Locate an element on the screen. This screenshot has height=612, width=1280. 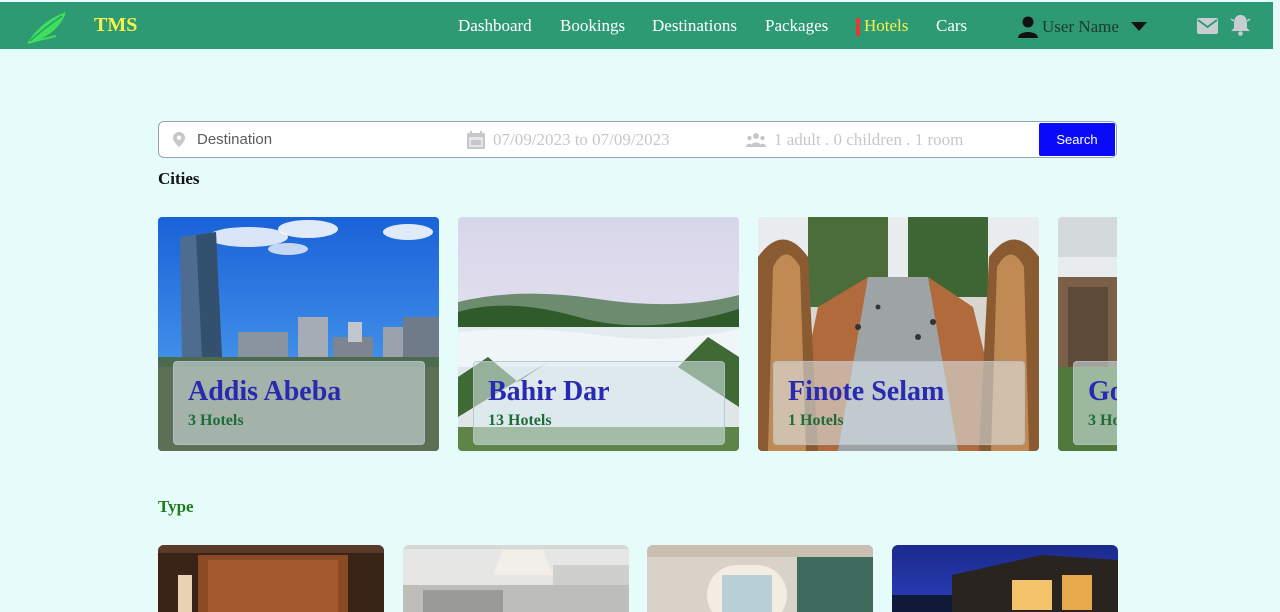
user-menu: User Name is located at coordinates (1082, 27).